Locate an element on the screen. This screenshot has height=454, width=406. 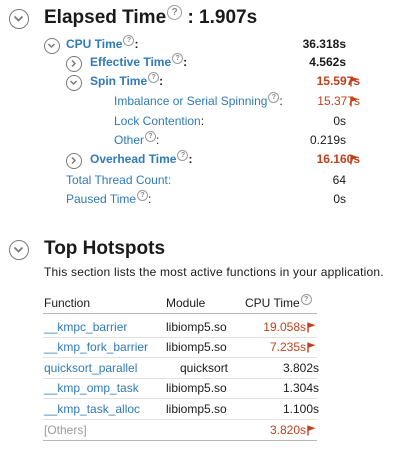
cpu-time-column-help-icon: ? is located at coordinates (306, 299).